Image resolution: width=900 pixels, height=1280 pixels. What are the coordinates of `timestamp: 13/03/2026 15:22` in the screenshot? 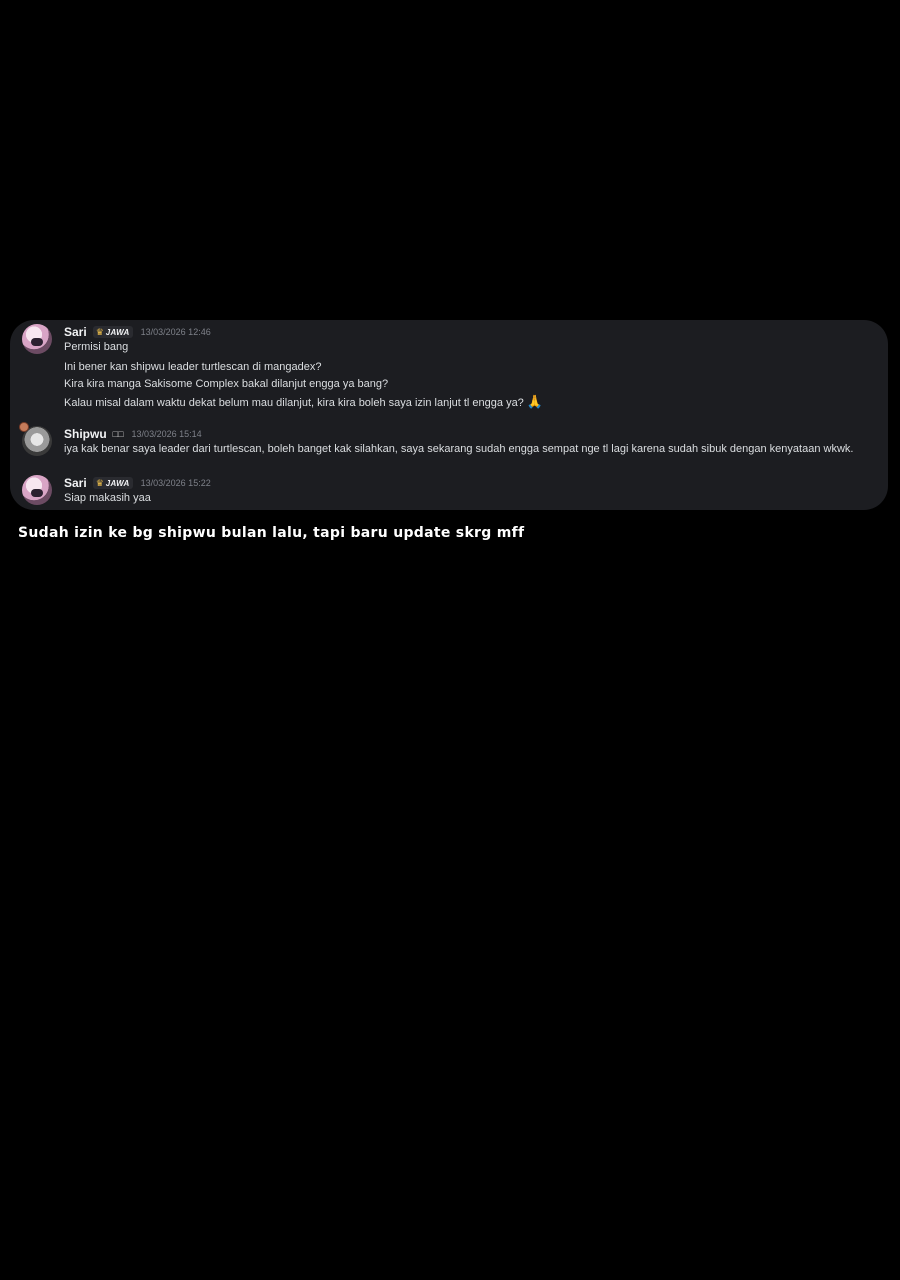 It's located at (175, 483).